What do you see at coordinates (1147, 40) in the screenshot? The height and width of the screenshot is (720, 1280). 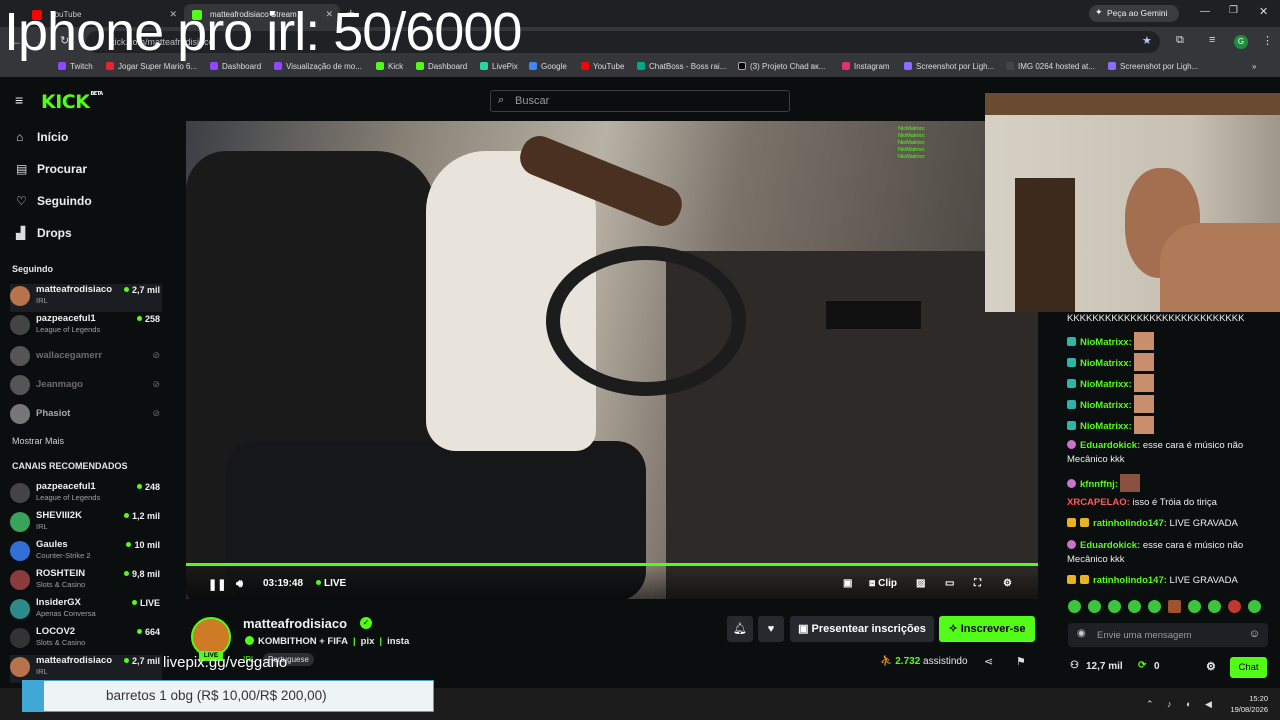 I see `bookmark-star-icon: ★` at bounding box center [1147, 40].